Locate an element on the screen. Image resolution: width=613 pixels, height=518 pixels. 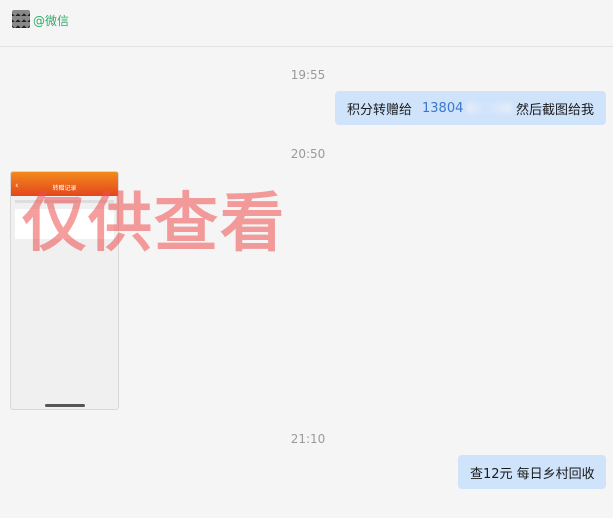
message-text: 查12元 每日乡村回收 is located at coordinates (532, 474).